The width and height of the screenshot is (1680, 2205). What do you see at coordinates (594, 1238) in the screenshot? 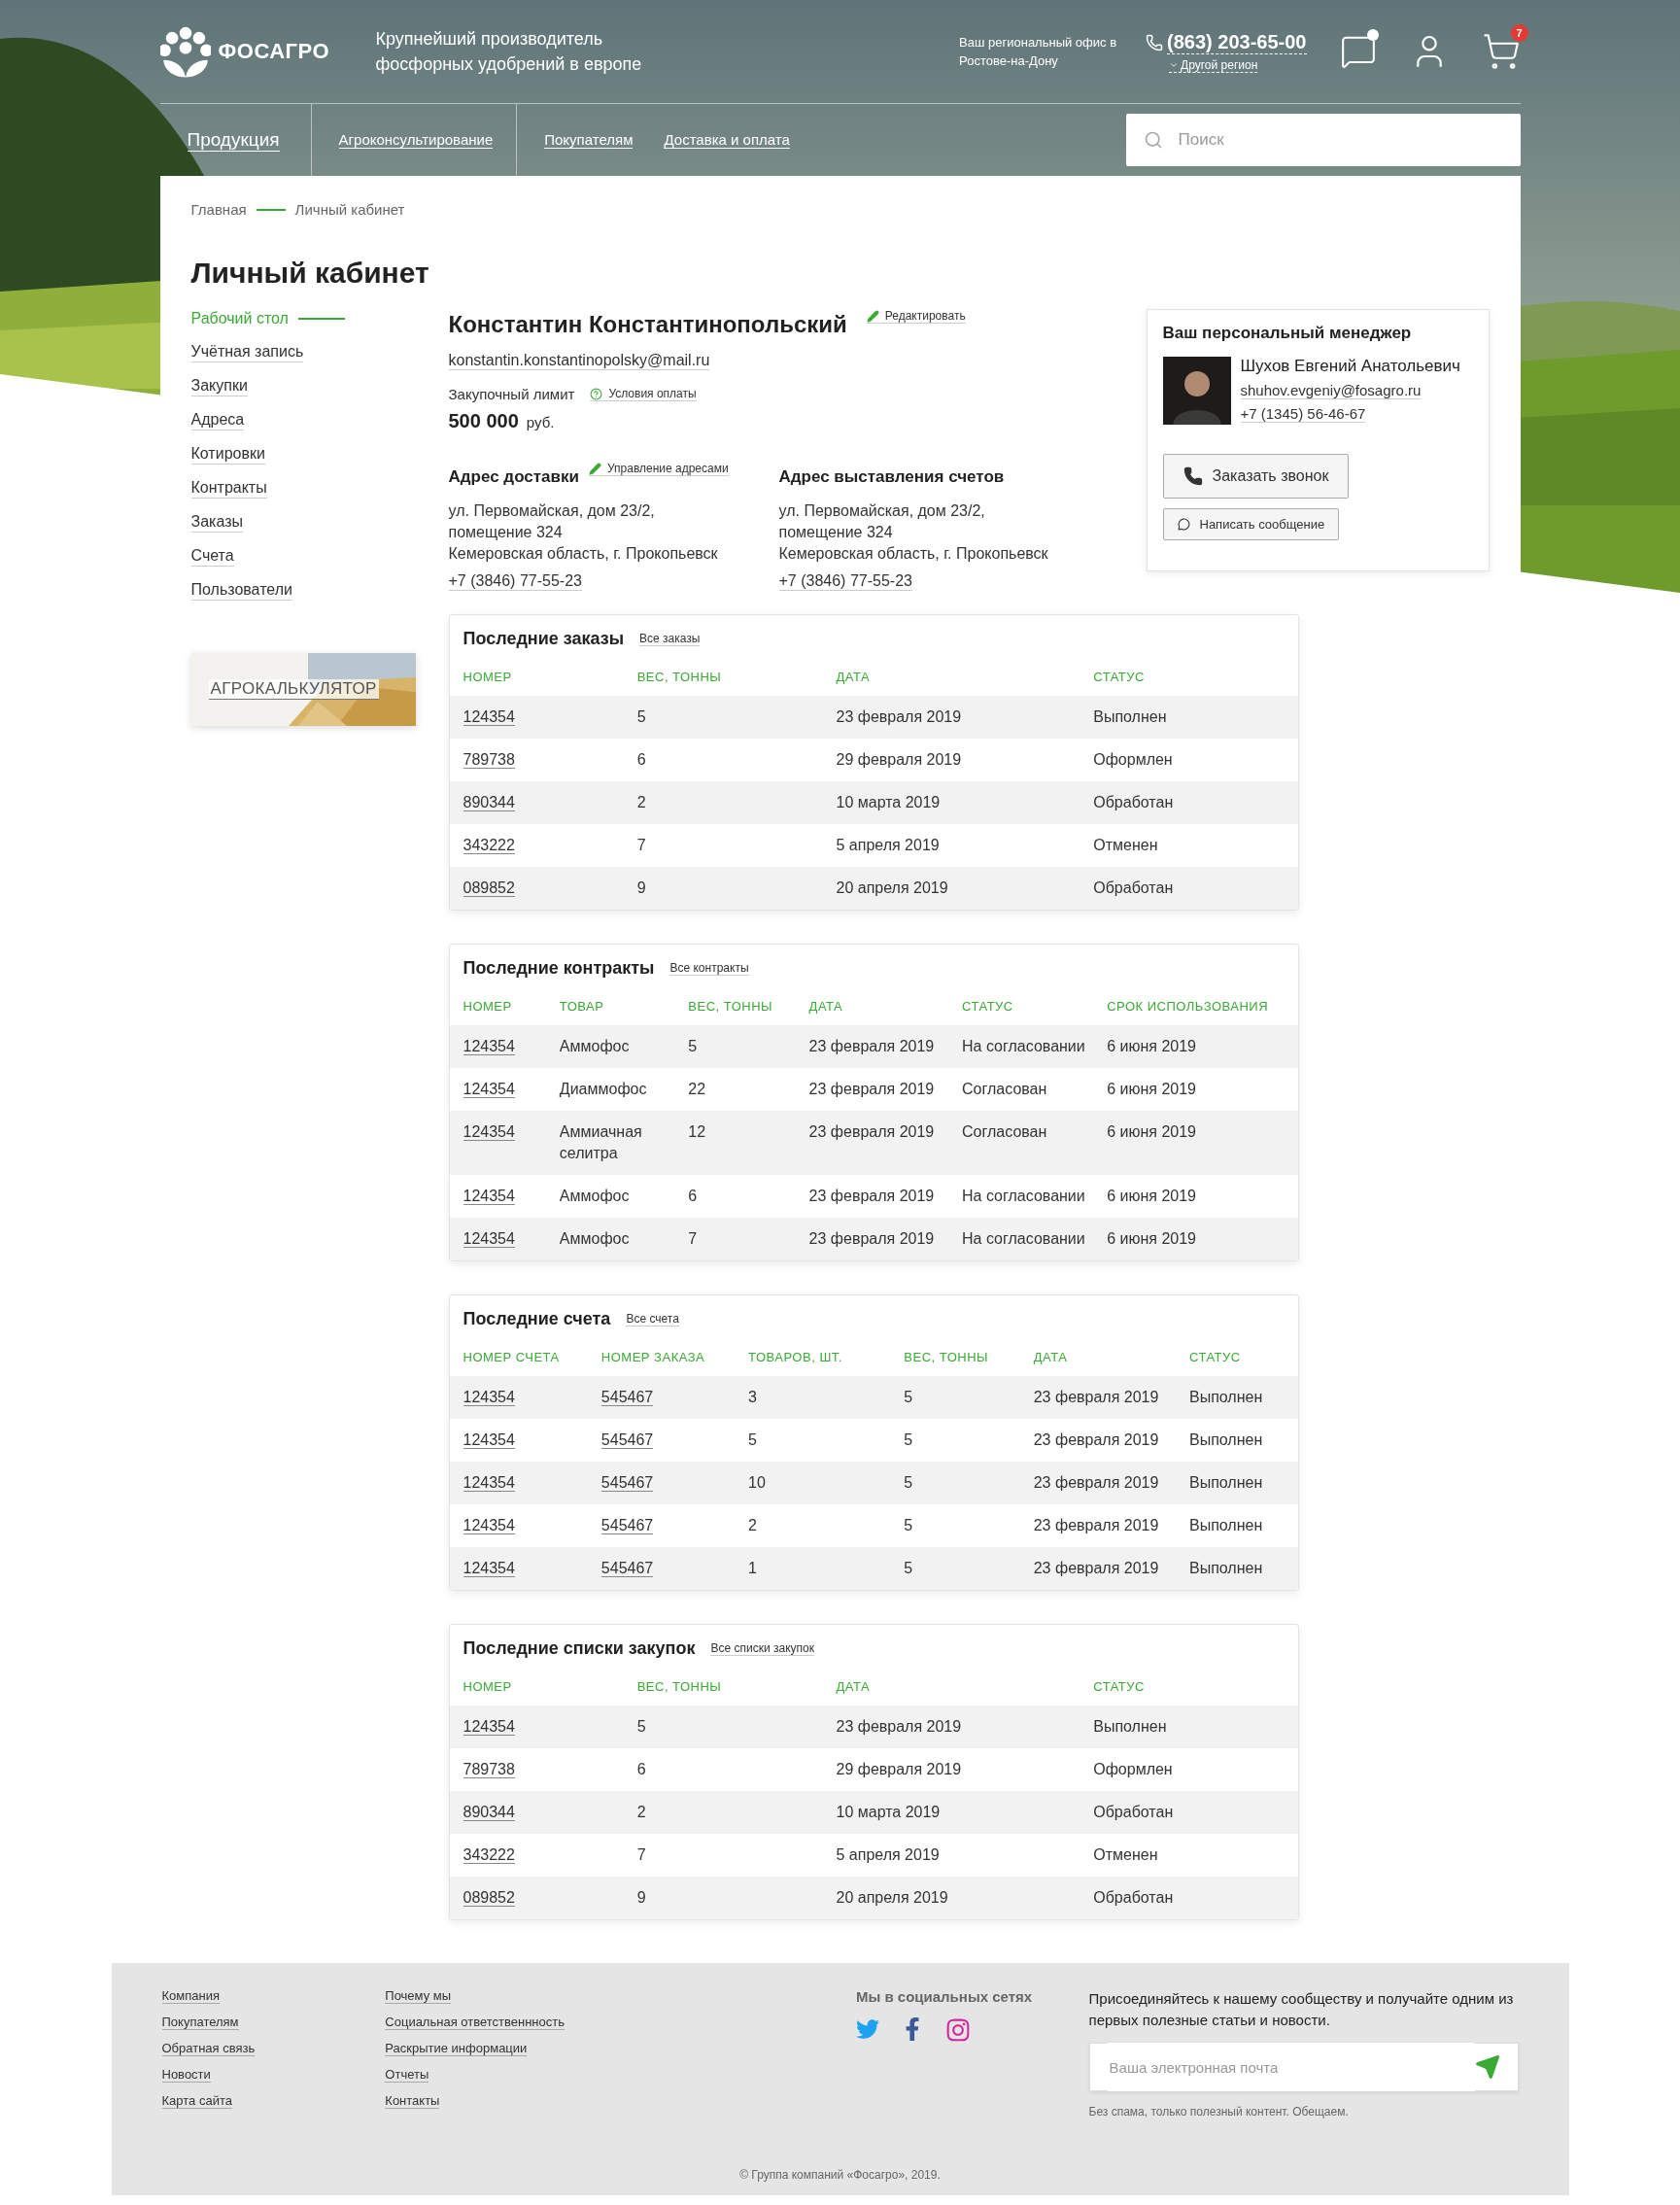
I see `table-cell: Аммофос` at bounding box center [594, 1238].